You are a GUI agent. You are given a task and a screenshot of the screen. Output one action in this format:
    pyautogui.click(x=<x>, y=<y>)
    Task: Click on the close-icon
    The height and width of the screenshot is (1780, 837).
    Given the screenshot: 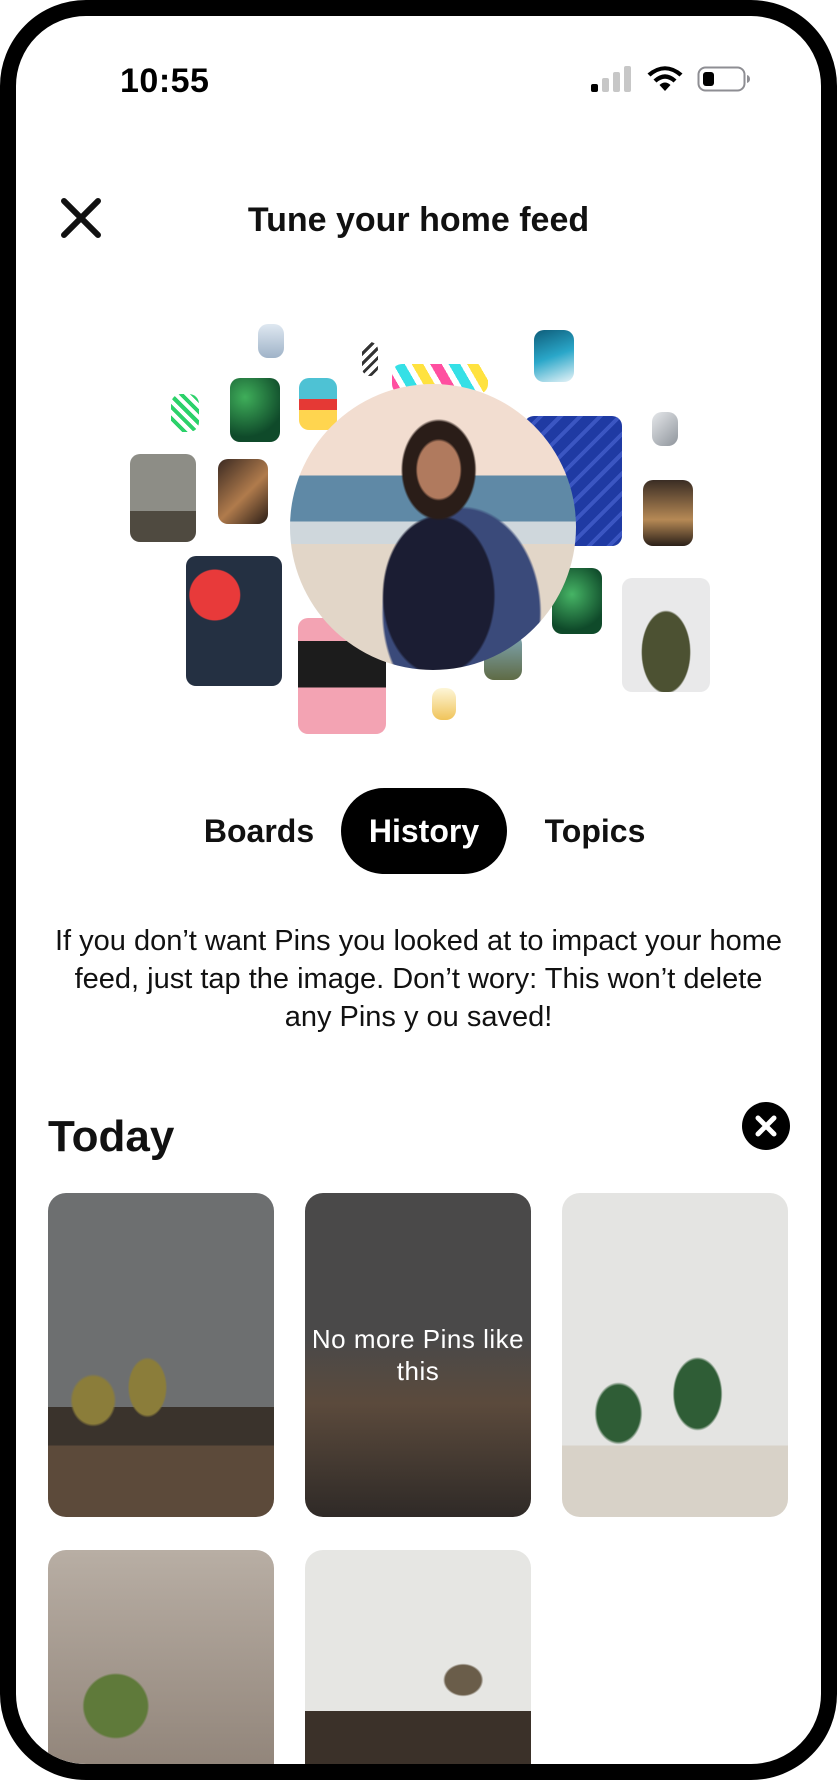 What is the action you would take?
    pyautogui.click(x=766, y=1126)
    